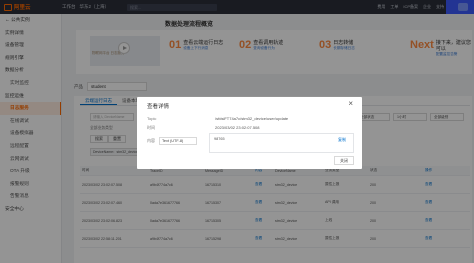 The width and height of the screenshot is (474, 263). What do you see at coordinates (237, 127) in the screenshot?
I see `time-value: 2023/03/02 23:02:07.508` at bounding box center [237, 127].